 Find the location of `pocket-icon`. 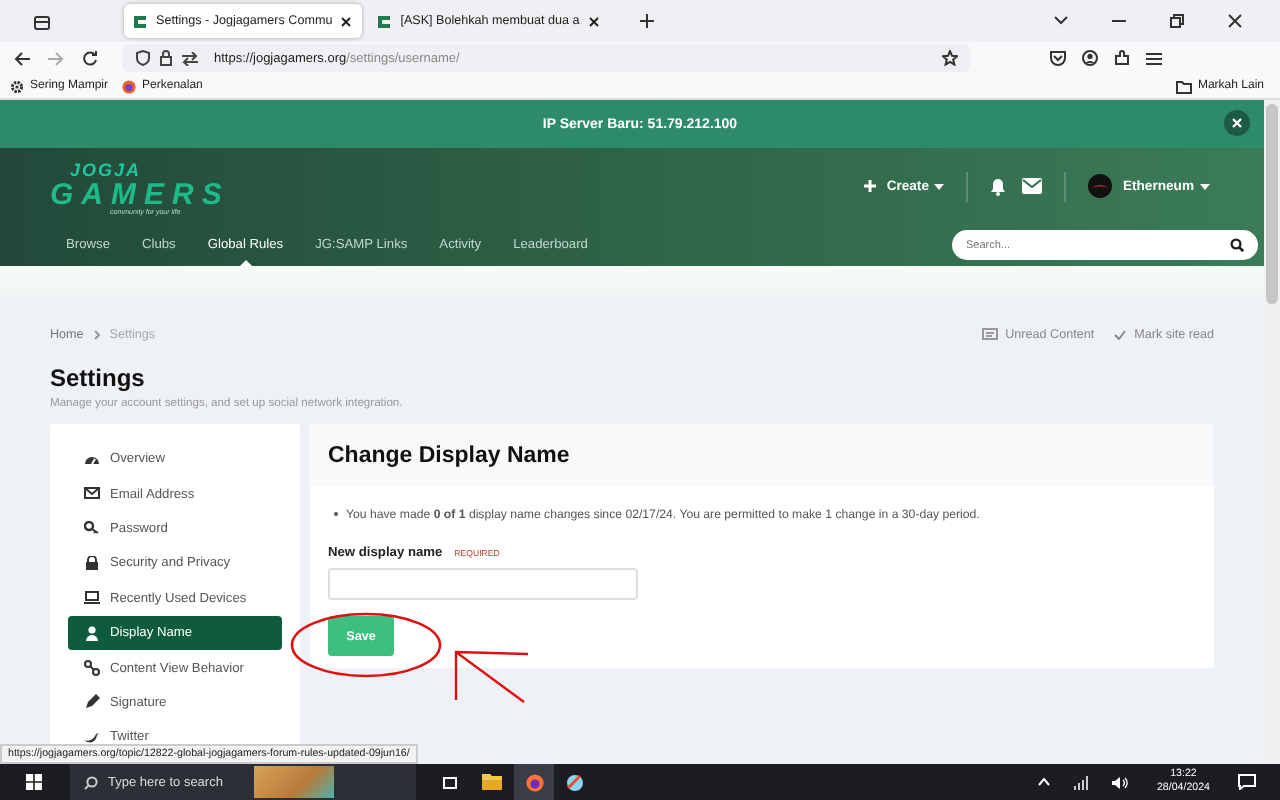

pocket-icon is located at coordinates (1058, 58).